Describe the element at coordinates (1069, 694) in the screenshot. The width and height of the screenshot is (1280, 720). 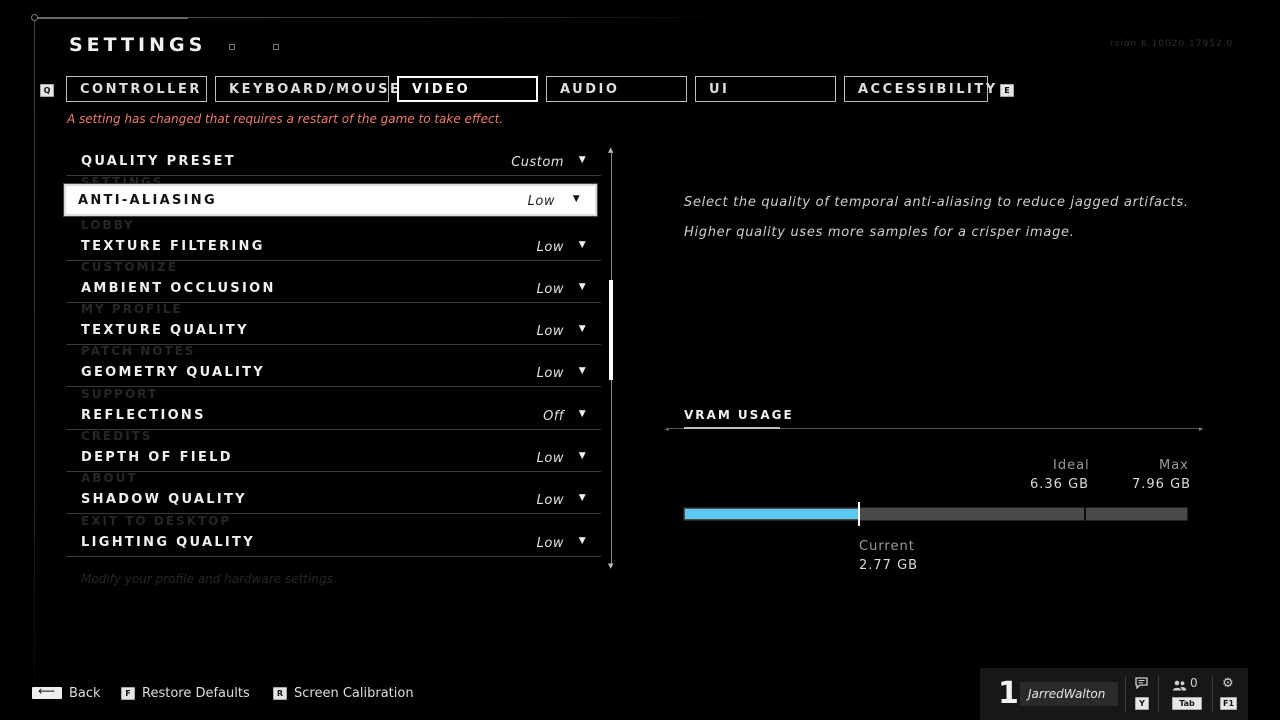
I see `player-name: JarredWalton` at that location.